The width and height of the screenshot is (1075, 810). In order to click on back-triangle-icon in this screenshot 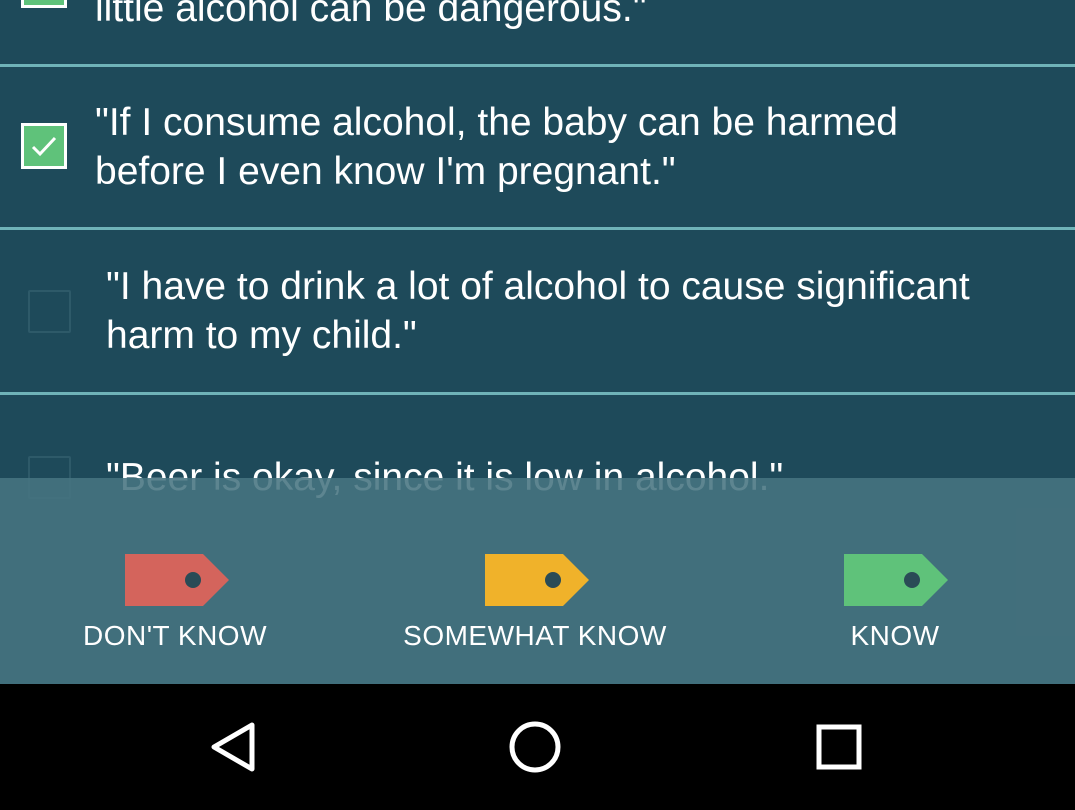, I will do `click(233, 747)`.